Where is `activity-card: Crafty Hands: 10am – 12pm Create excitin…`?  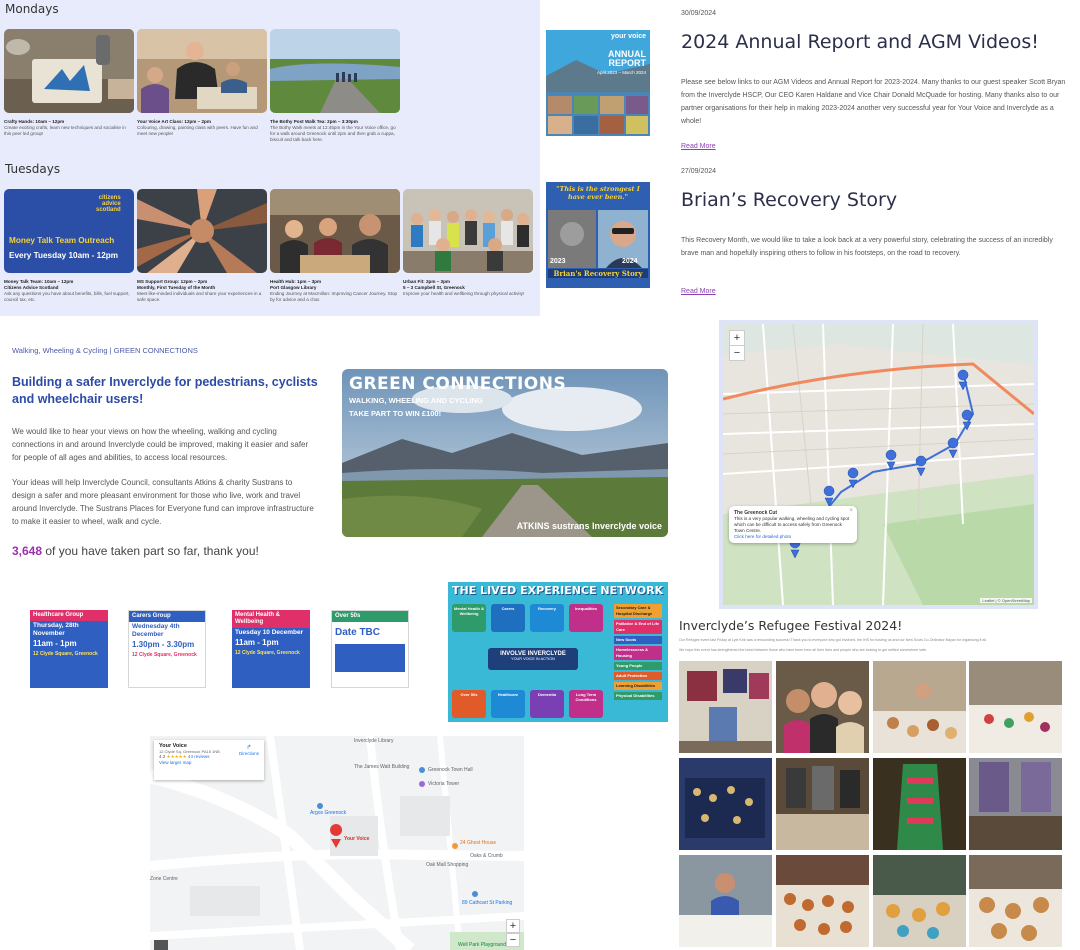 activity-card: Crafty Hands: 10am – 12pm Create excitin… is located at coordinates (69, 83).